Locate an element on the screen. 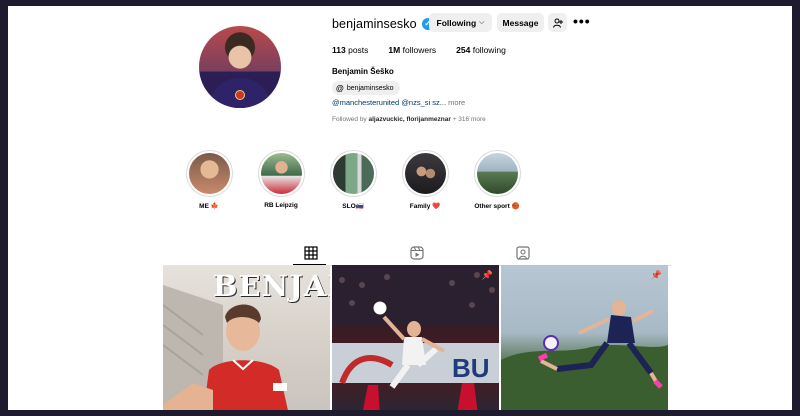 This screenshot has height=416, width=800. followed-by-suffix: + 316 more is located at coordinates (469, 119).